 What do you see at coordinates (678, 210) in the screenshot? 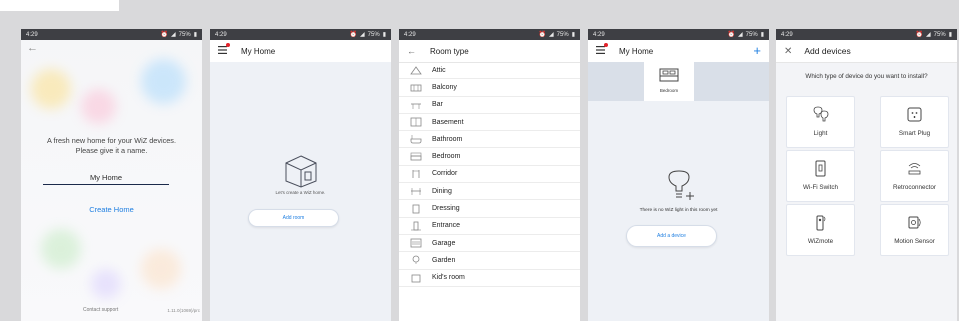
I see `empty-room-text: There is no WiZ light in this room yet` at bounding box center [678, 210].